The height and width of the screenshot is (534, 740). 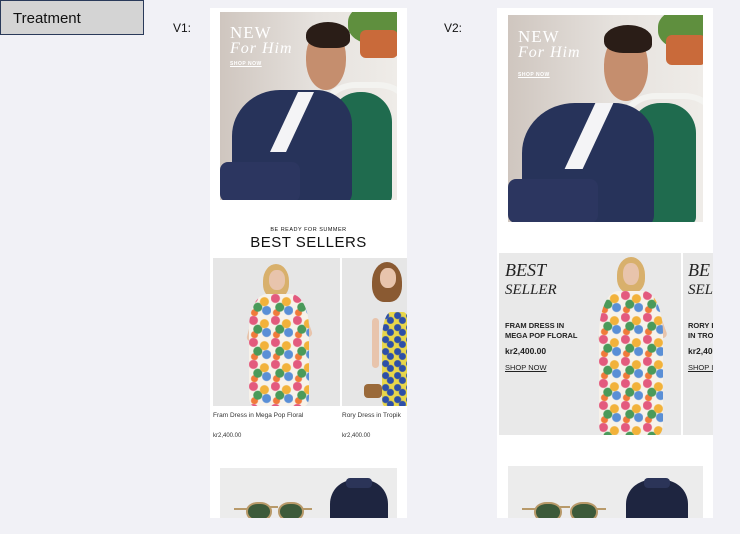 What do you see at coordinates (373, 391) in the screenshot?
I see `handbag` at bounding box center [373, 391].